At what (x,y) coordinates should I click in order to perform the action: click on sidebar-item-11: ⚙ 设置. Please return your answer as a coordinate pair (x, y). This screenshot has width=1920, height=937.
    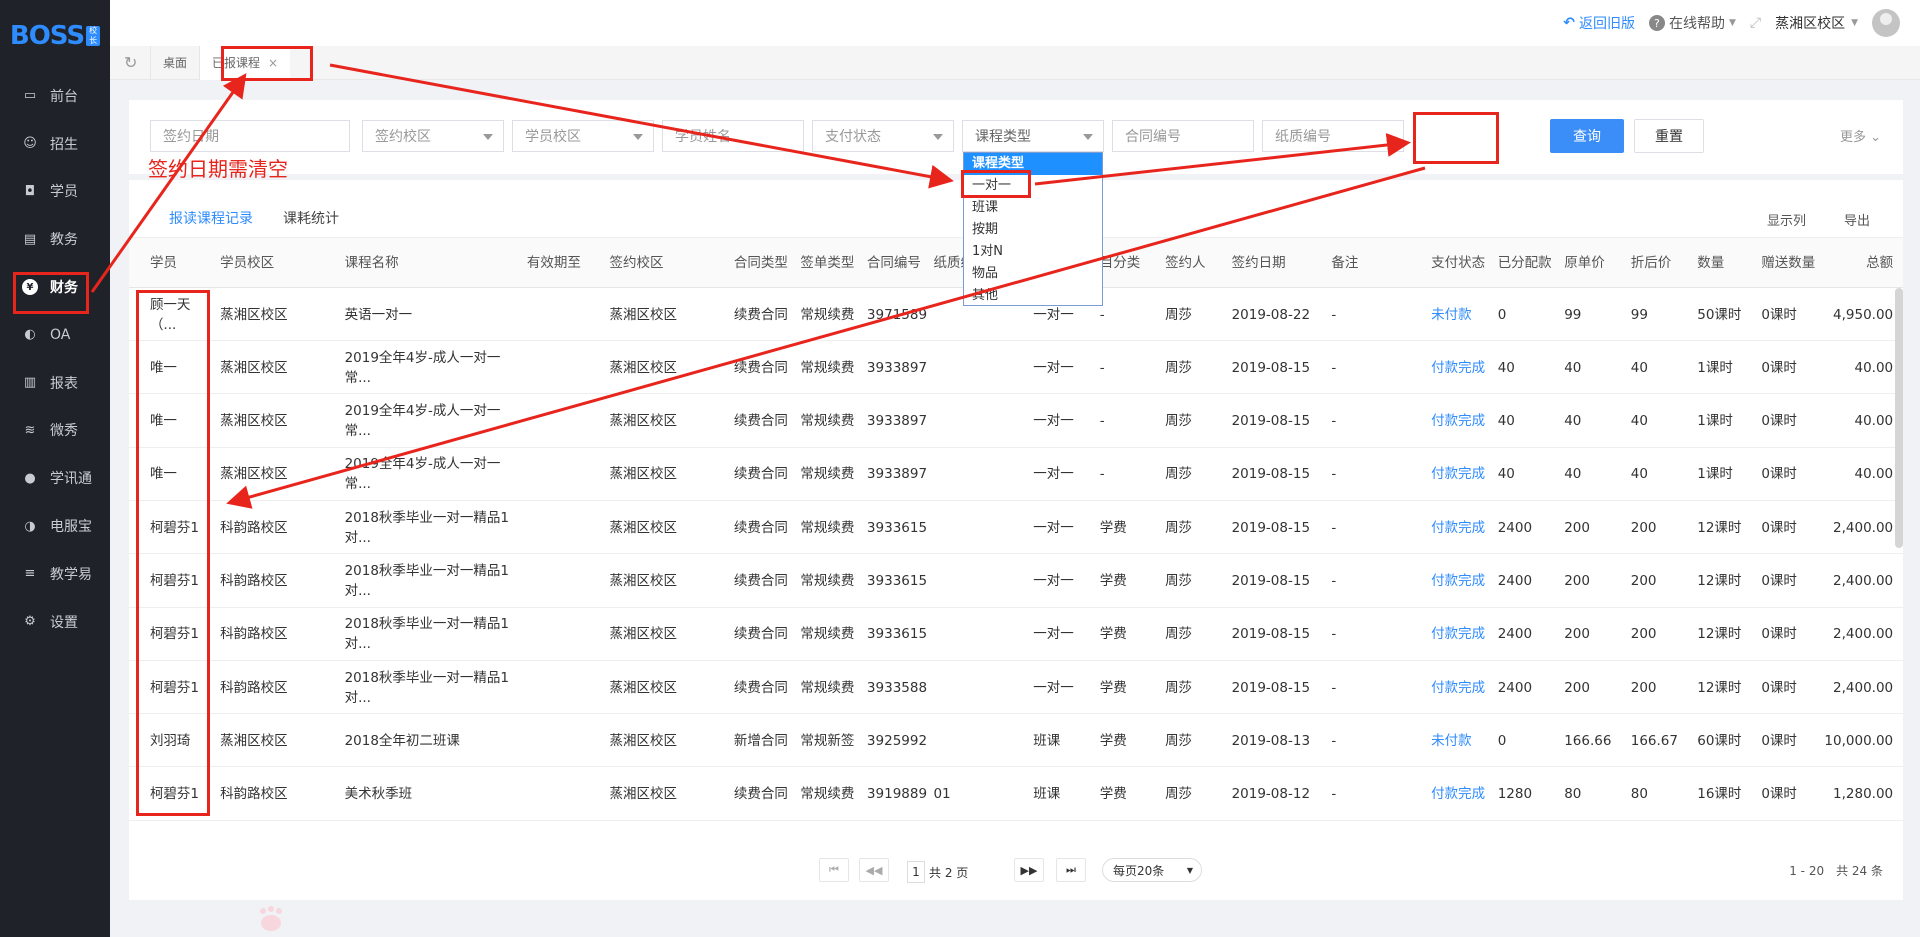
    Looking at the image, I should click on (55, 622).